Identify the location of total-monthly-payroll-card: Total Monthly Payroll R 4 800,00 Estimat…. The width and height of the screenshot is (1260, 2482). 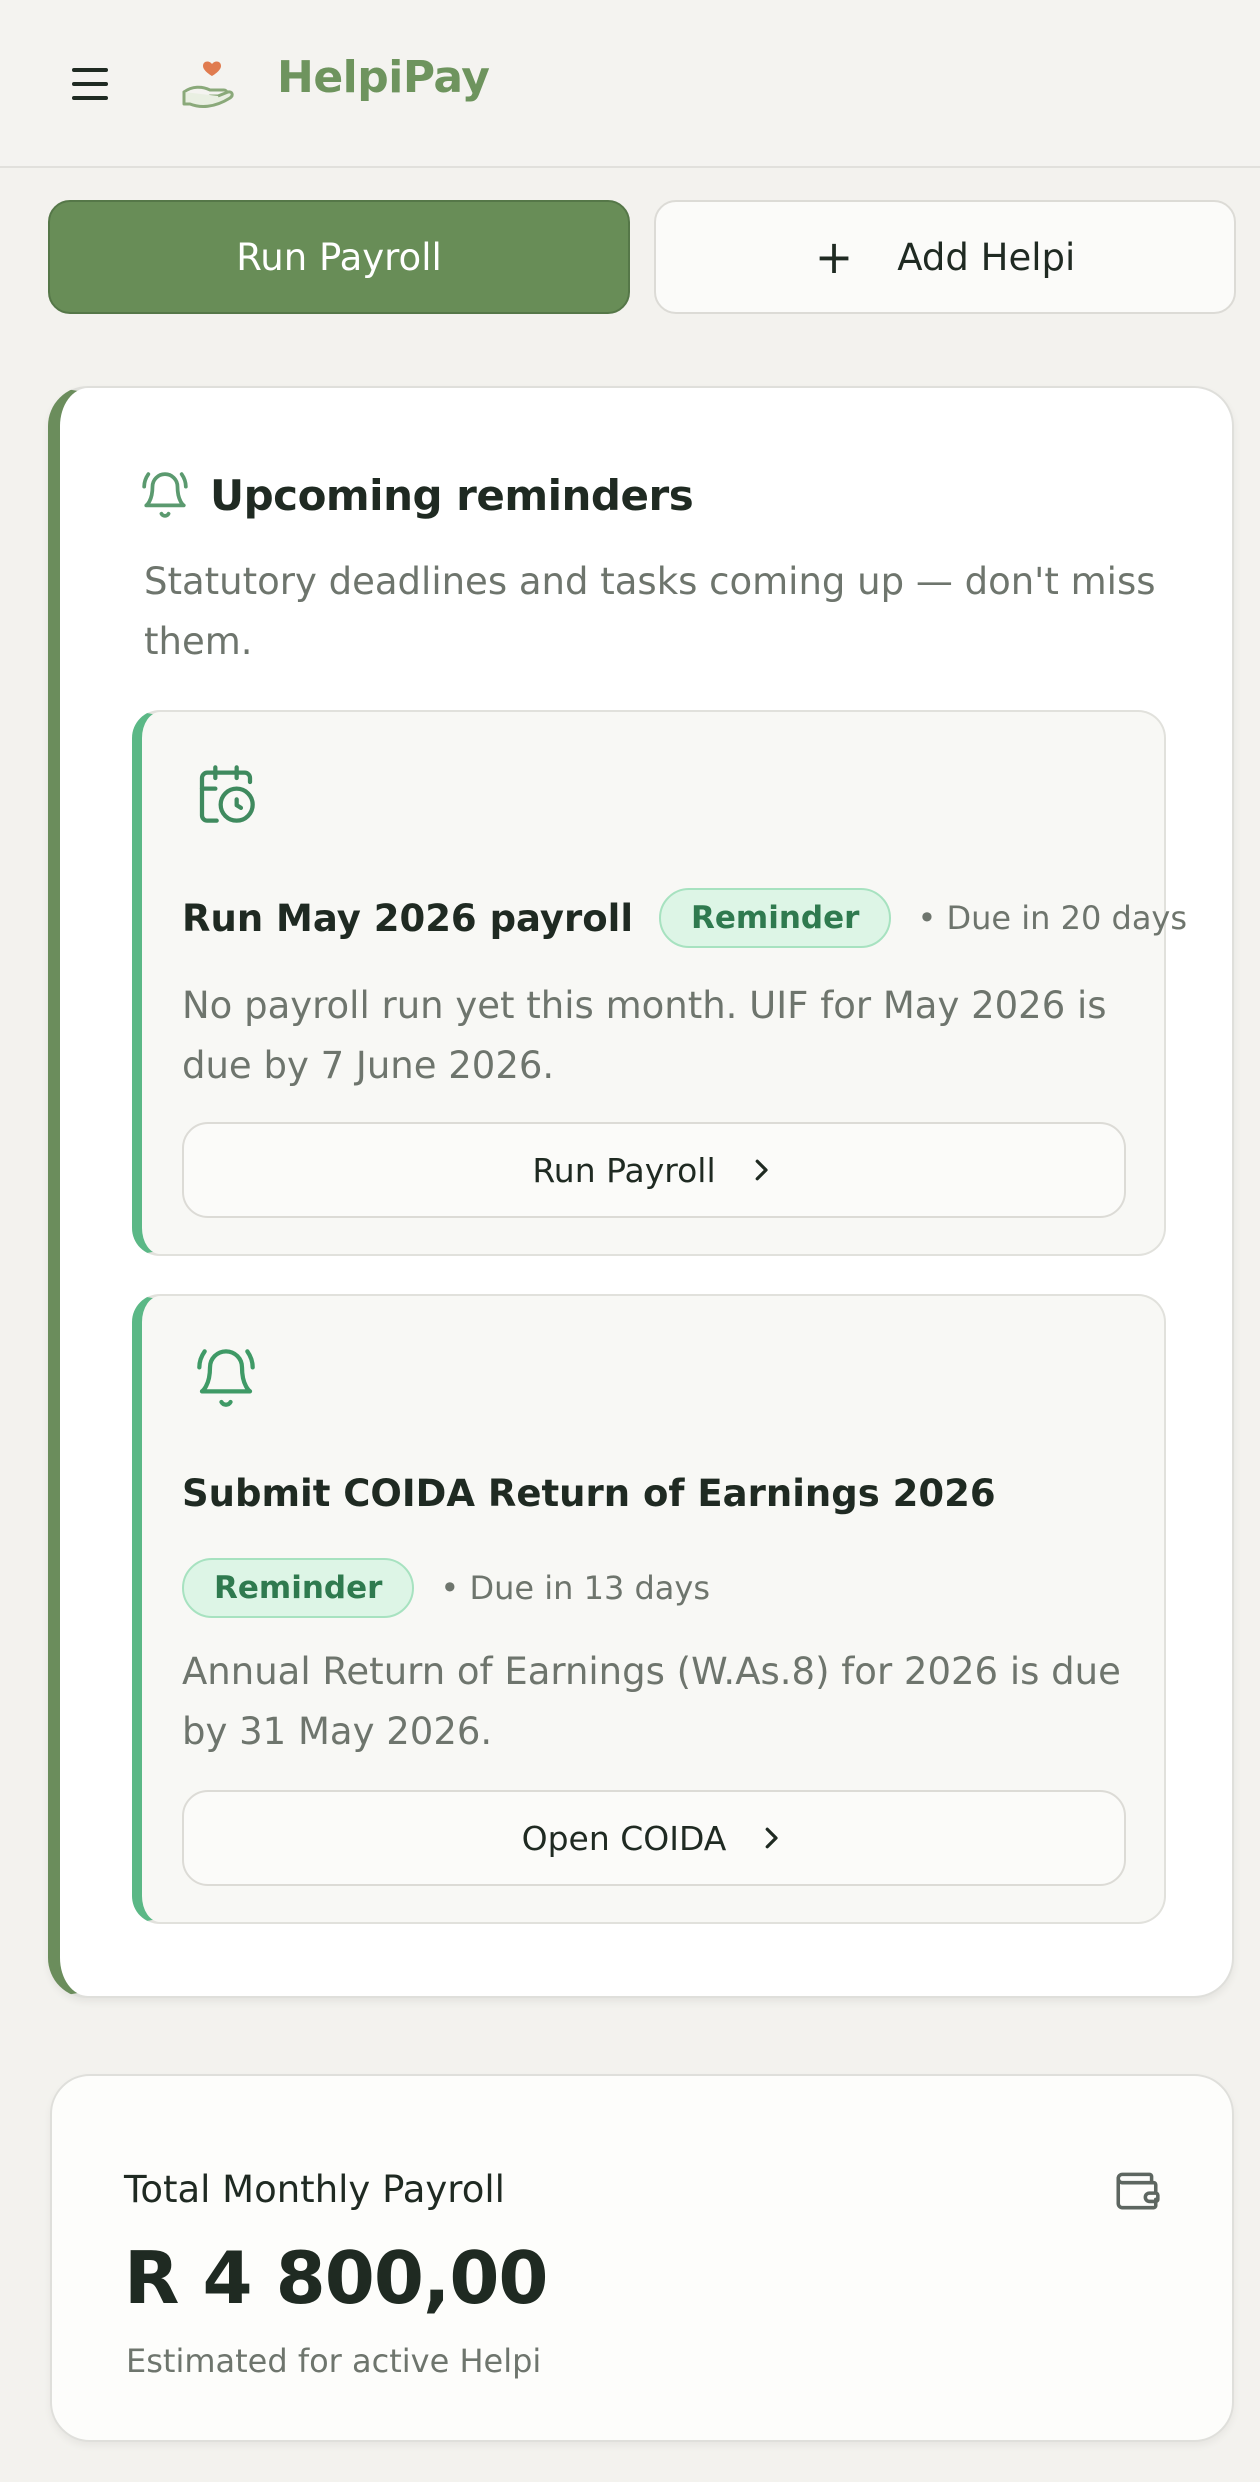
(642, 2258).